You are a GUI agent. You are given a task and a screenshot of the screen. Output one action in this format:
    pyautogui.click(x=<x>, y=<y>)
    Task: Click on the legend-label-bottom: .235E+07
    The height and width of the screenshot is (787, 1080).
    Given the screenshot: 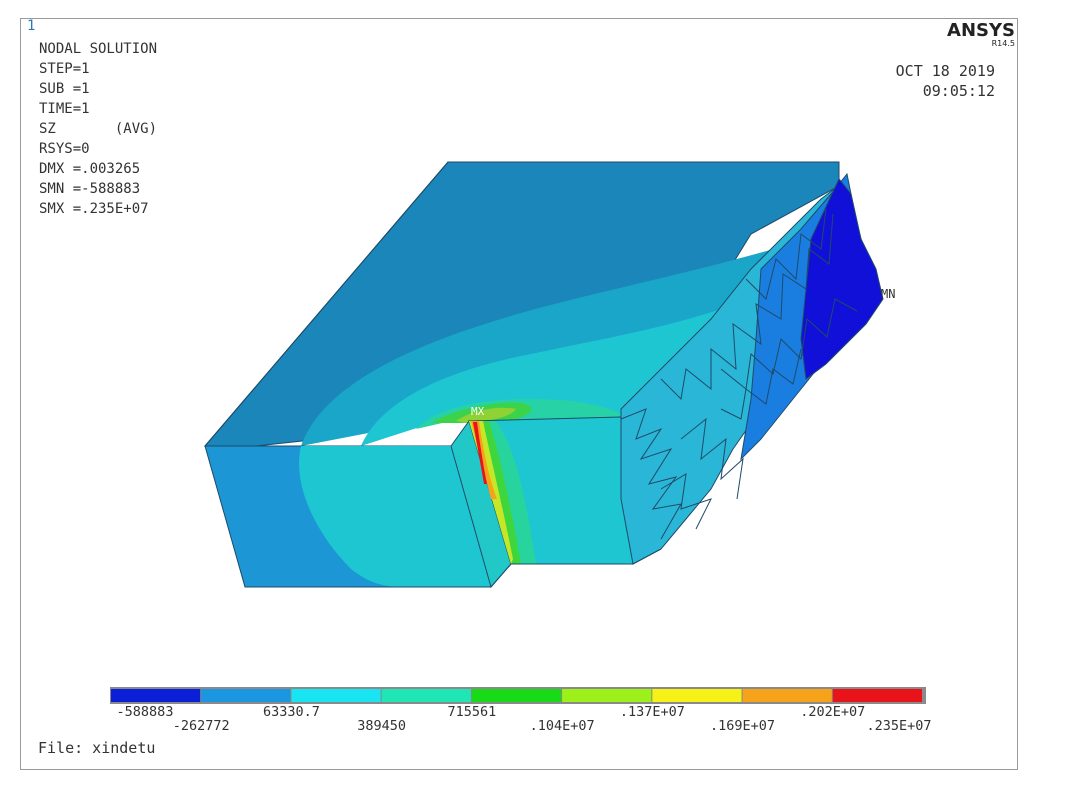 What is the action you would take?
    pyautogui.click(x=899, y=726)
    